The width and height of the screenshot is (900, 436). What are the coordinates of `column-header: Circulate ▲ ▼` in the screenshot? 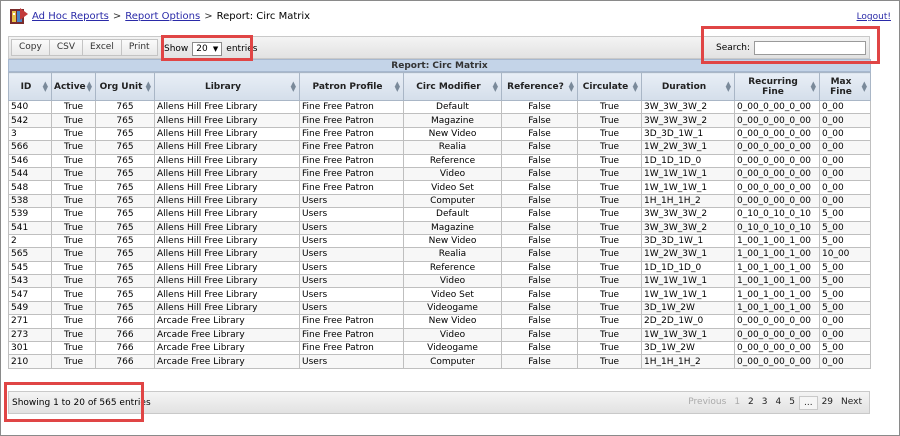 It's located at (609, 86).